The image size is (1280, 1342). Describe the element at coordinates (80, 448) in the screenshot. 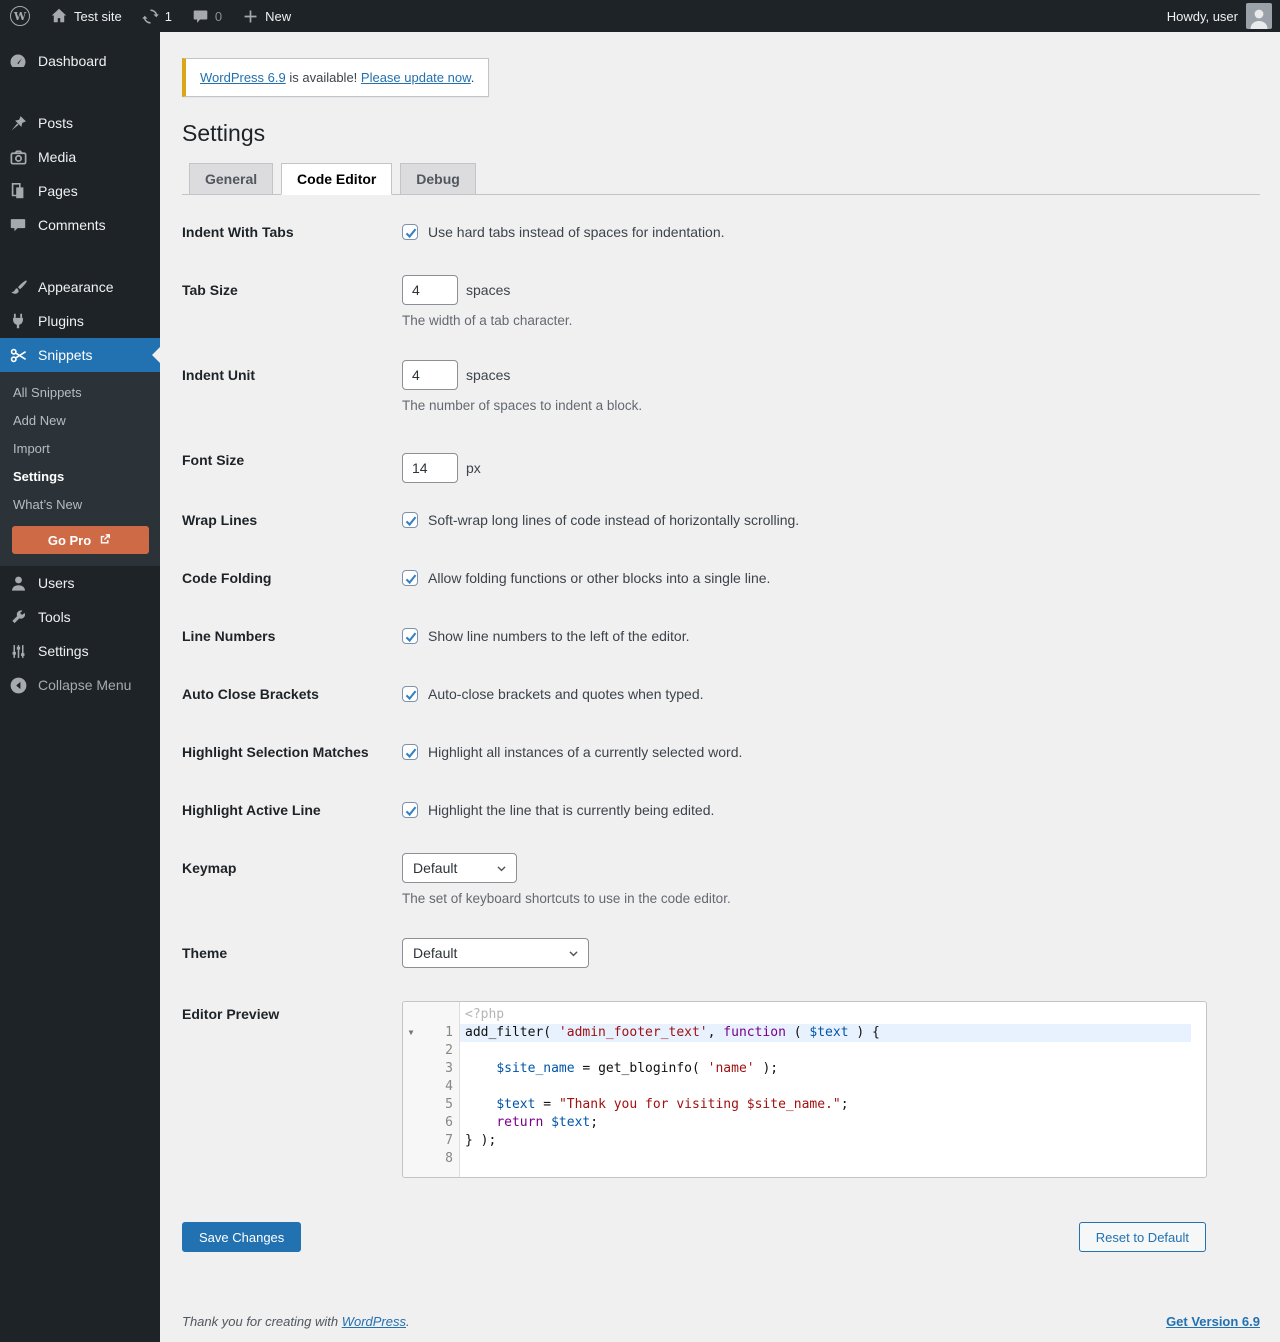

I see `submenu-item-import: Import` at that location.